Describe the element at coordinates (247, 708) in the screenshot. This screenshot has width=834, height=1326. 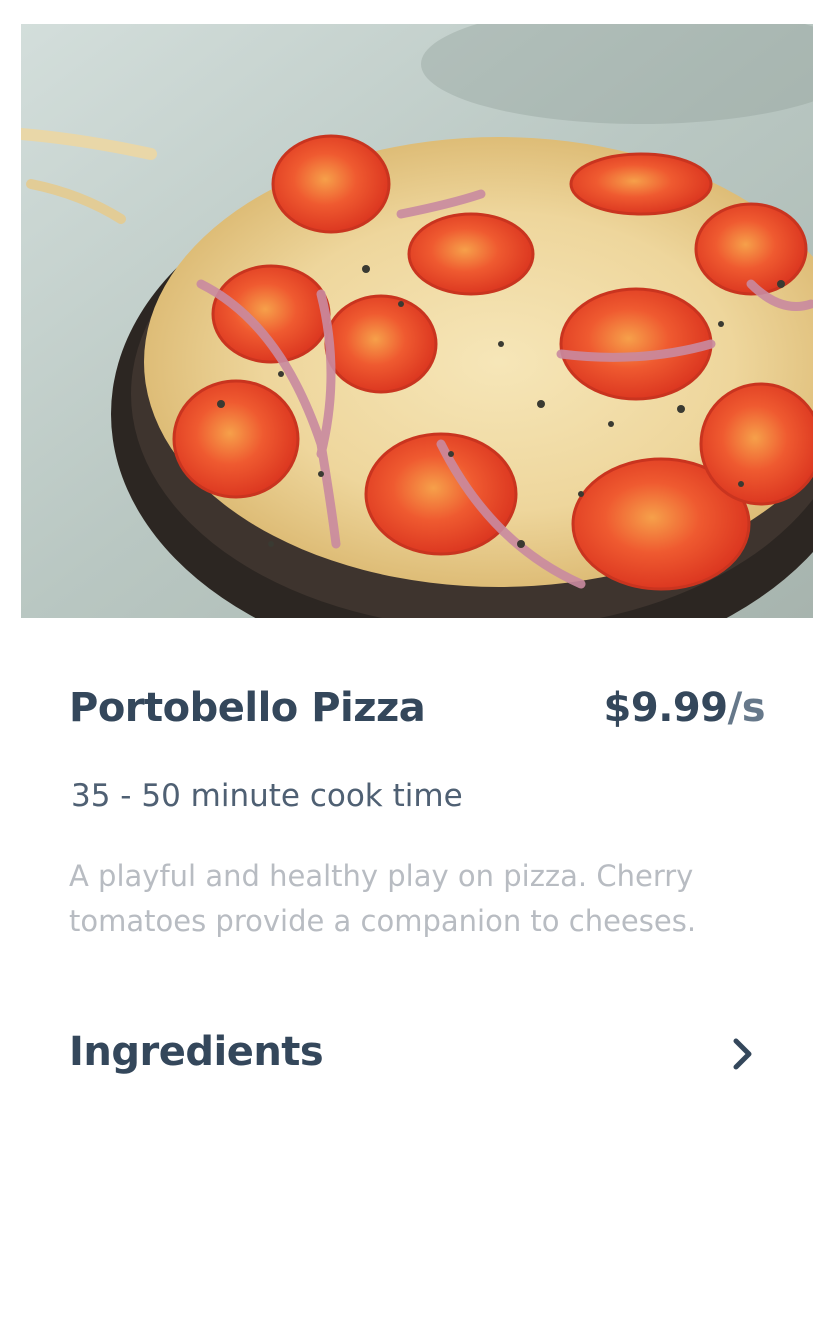
I see `recipe-title: Portobello Pizza` at that location.